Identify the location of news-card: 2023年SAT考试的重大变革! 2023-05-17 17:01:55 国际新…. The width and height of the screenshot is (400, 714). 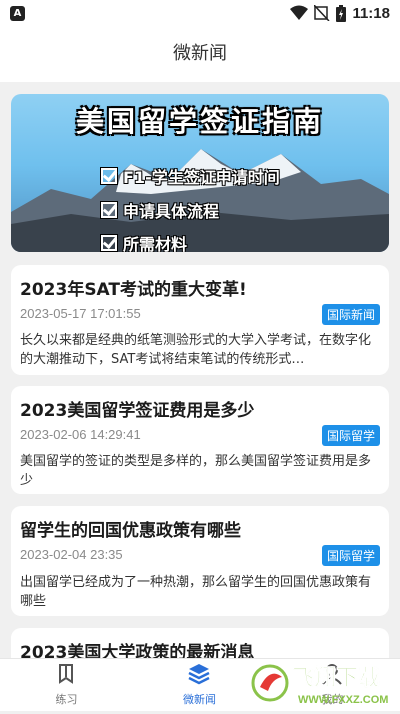
(200, 320).